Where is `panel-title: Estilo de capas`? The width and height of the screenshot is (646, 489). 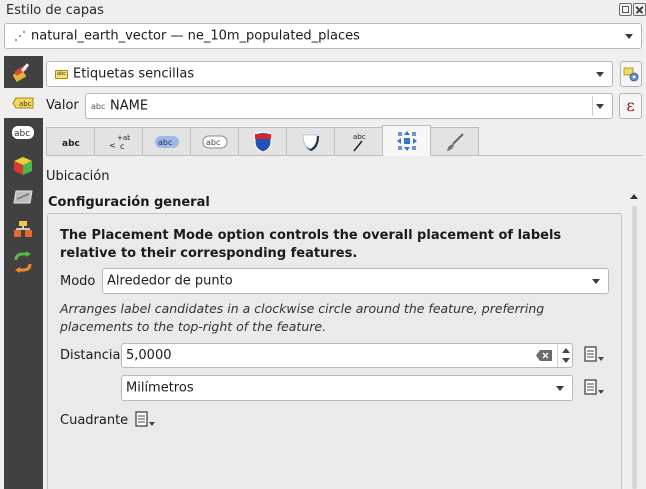 panel-title: Estilo de capas is located at coordinates (55, 10).